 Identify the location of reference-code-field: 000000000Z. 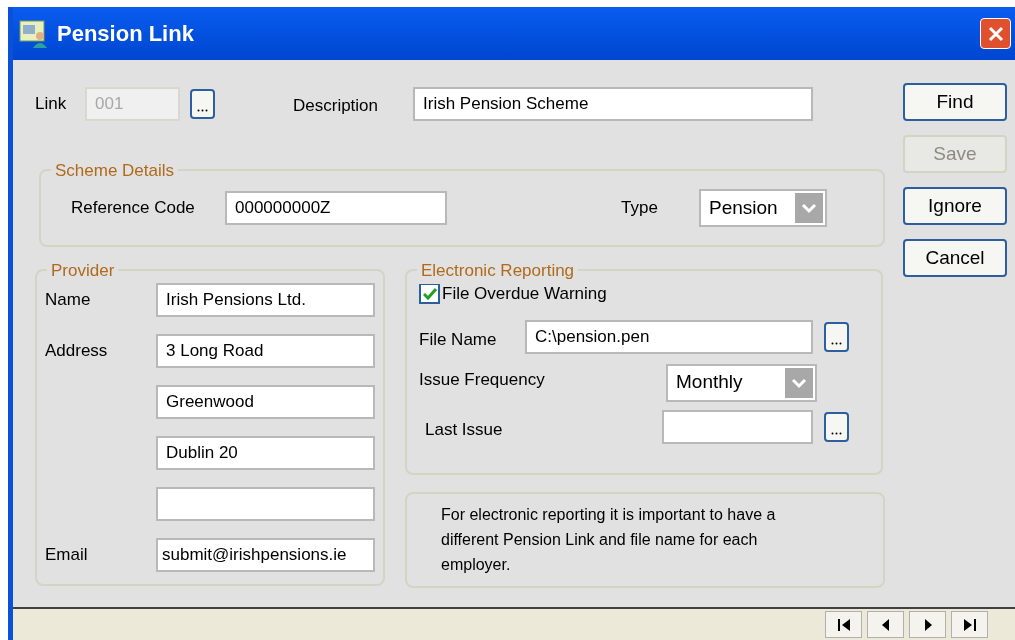
(336, 208).